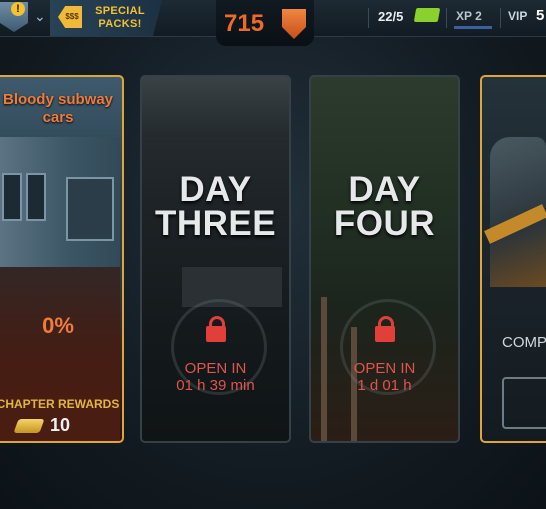 The width and height of the screenshot is (546, 509). I want to click on special-packs-label: SPECIAL PACKS!, so click(120, 17).